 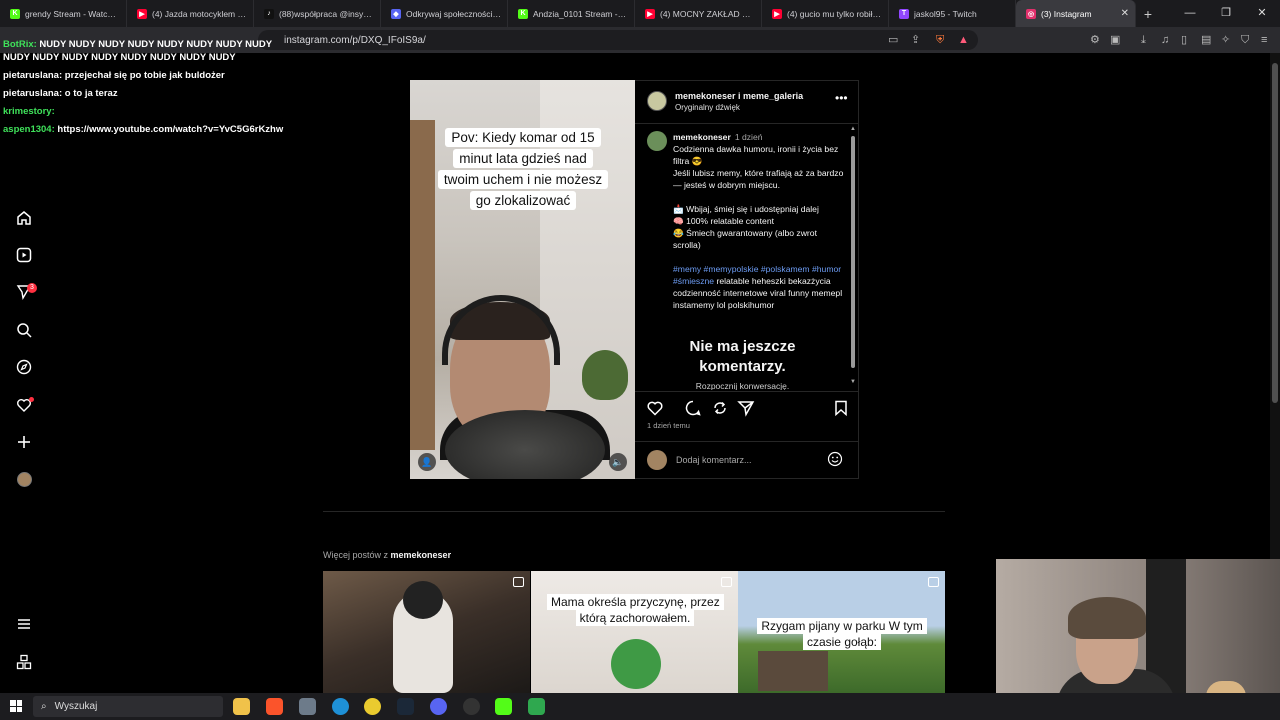 I want to click on browser-tab: ◆ Odkrywaj społeczności i p, so click(x=444, y=13).